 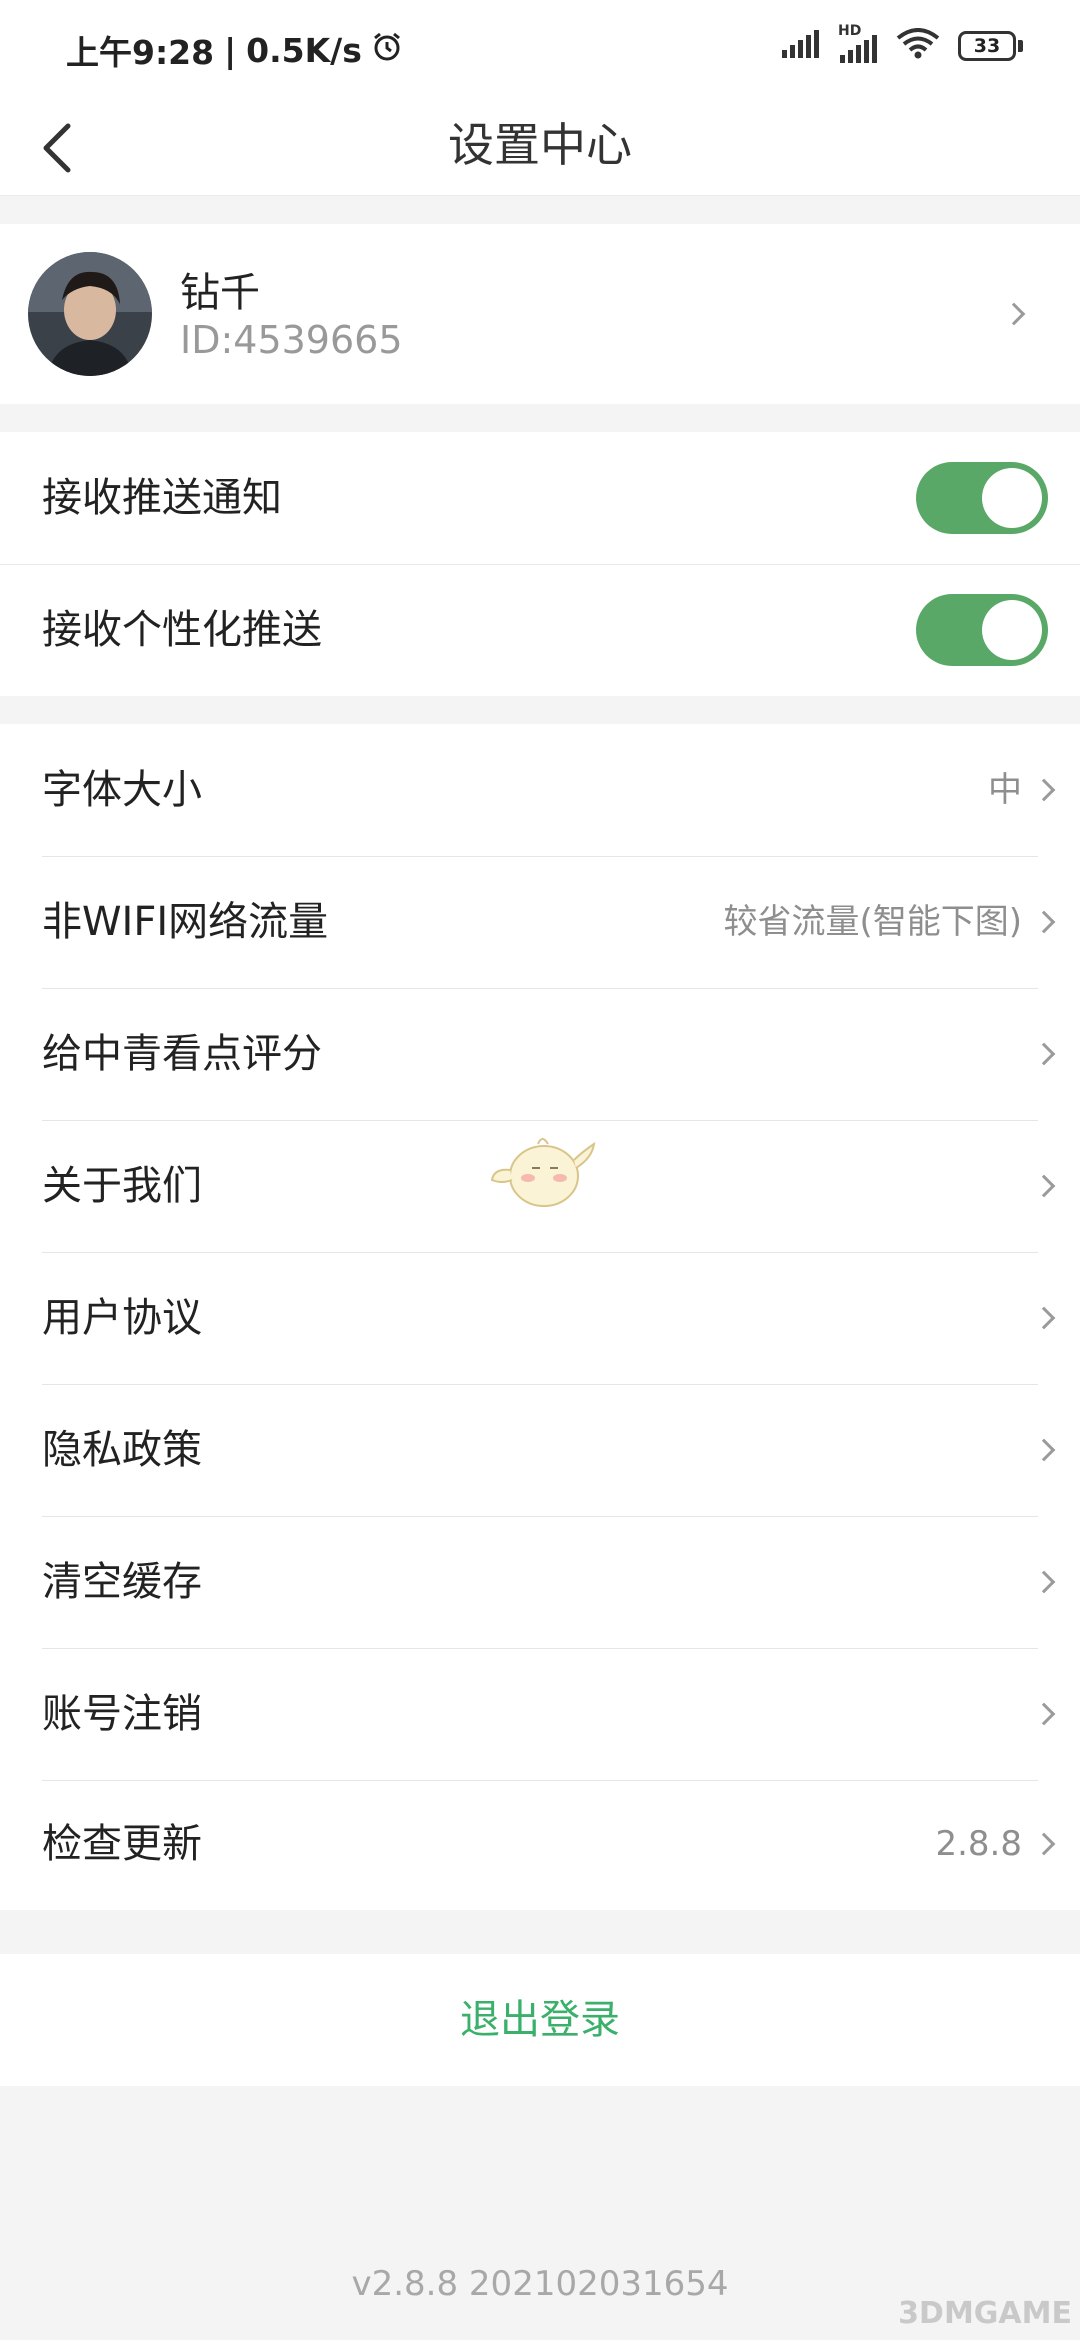 I want to click on battery-icon: 33, so click(x=991, y=46).